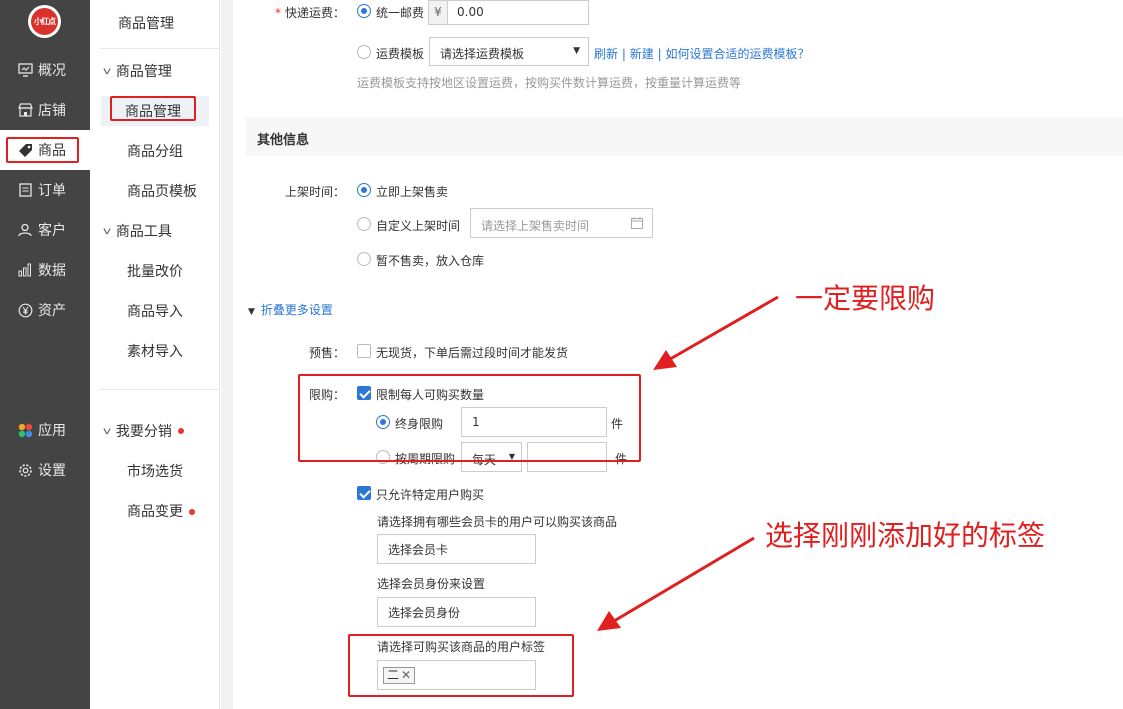  What do you see at coordinates (25, 430) in the screenshot?
I see `apps-icon` at bounding box center [25, 430].